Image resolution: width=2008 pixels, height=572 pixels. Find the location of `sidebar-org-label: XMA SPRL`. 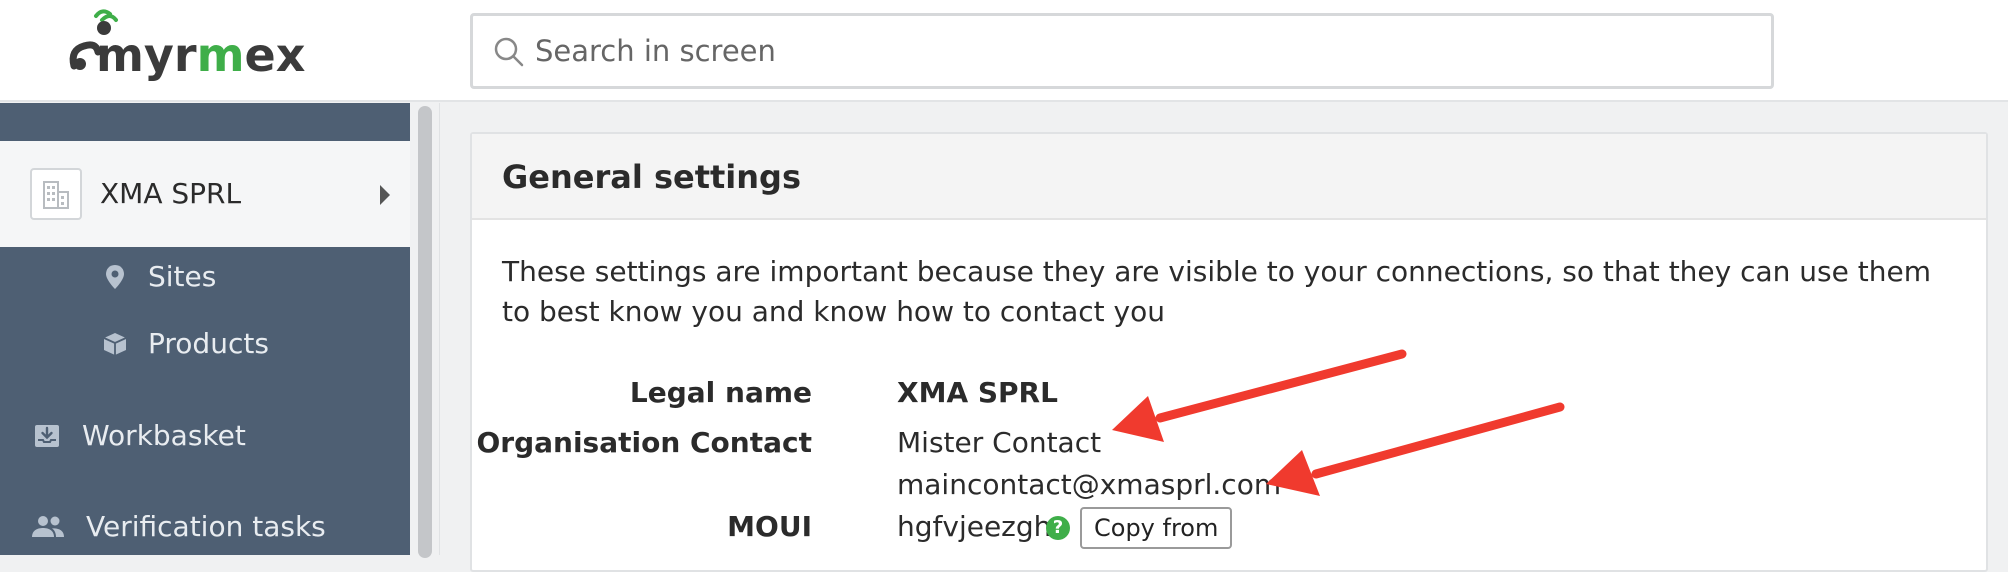

sidebar-org-label: XMA SPRL is located at coordinates (171, 193).